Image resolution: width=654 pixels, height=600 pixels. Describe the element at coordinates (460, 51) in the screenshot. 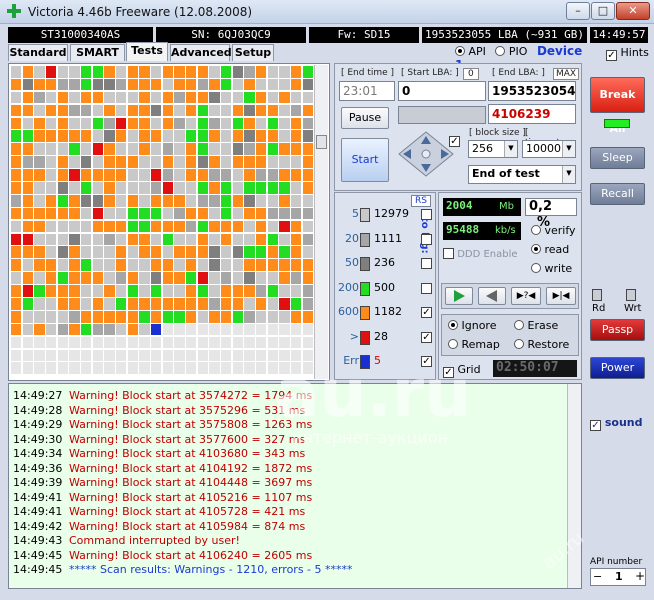

I see `api-radio` at that location.